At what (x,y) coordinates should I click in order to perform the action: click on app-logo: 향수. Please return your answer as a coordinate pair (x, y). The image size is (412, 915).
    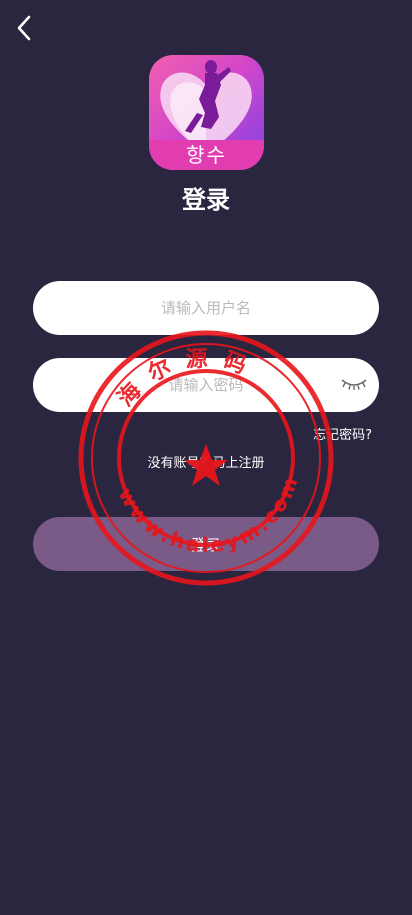
    Looking at the image, I should click on (206, 112).